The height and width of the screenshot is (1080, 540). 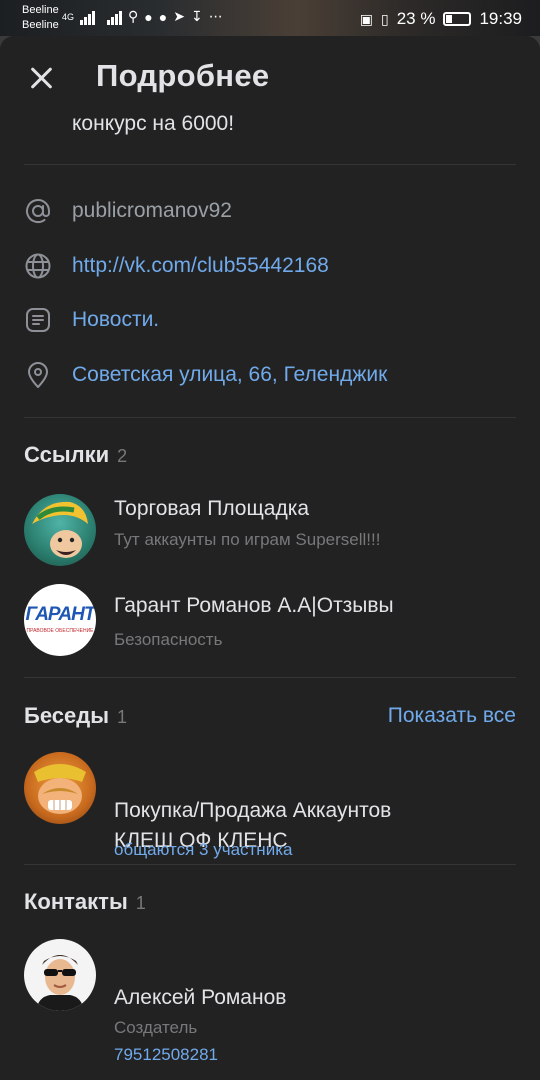 I want to click on carrier-labels: Beeline Beeline, so click(x=40, y=18).